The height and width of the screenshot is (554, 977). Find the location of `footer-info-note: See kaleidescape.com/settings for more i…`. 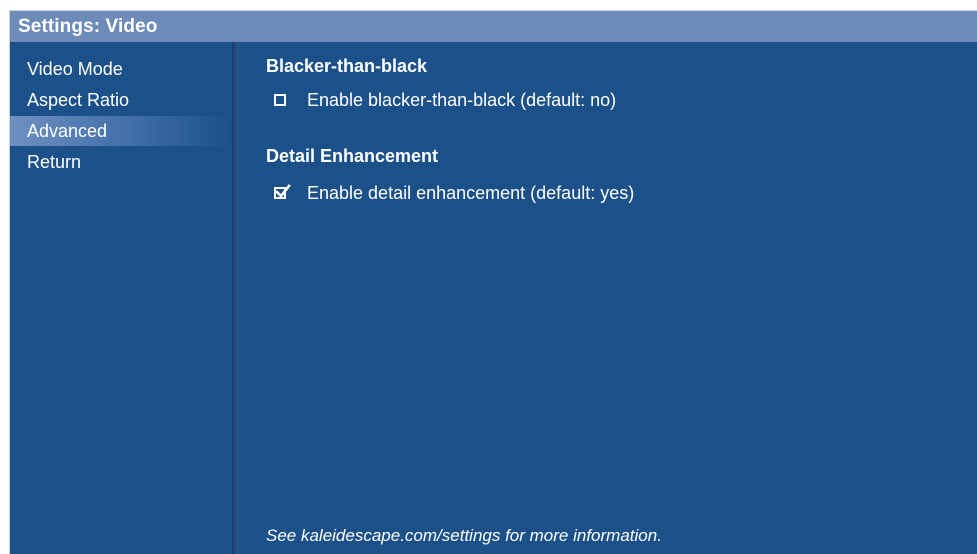

footer-info-note: See kaleidescape.com/settings for more i… is located at coordinates (464, 535).